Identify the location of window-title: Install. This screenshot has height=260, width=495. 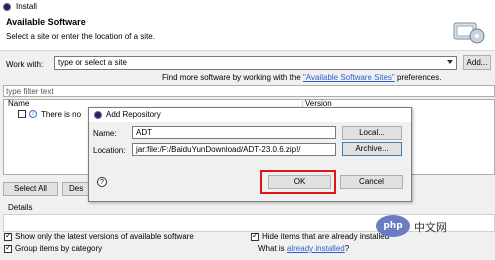
(26, 6).